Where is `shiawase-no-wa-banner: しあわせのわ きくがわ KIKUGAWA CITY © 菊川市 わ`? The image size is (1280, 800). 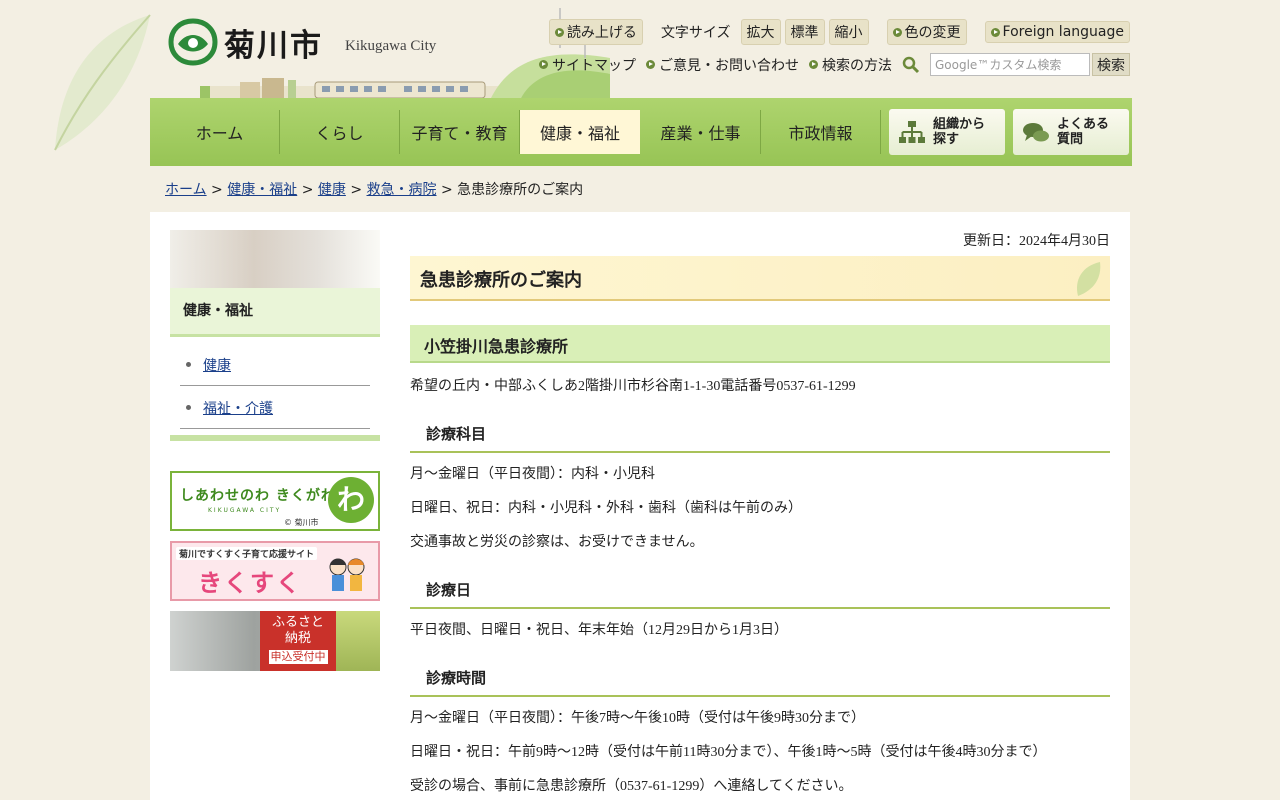 shiawase-no-wa-banner: しあわせのわ きくがわ KIKUGAWA CITY © 菊川市 わ is located at coordinates (275, 501).